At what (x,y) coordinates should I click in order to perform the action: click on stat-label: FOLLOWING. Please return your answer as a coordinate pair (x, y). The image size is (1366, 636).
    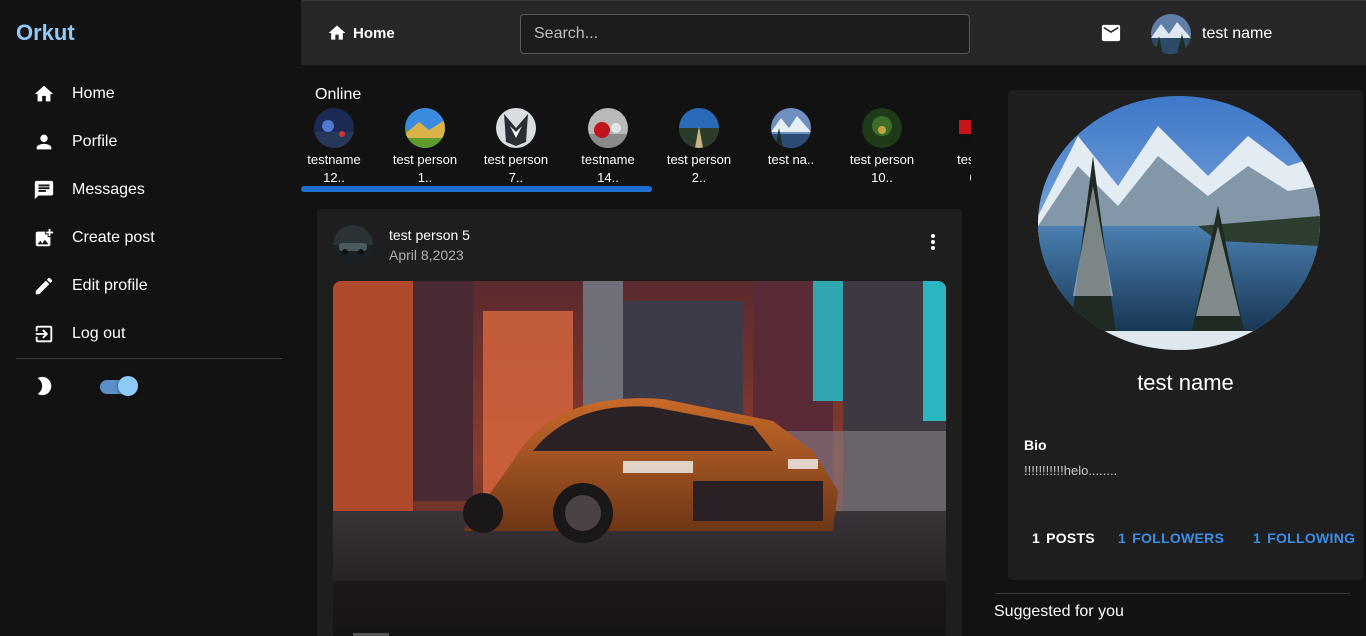
    Looking at the image, I should click on (1311, 538).